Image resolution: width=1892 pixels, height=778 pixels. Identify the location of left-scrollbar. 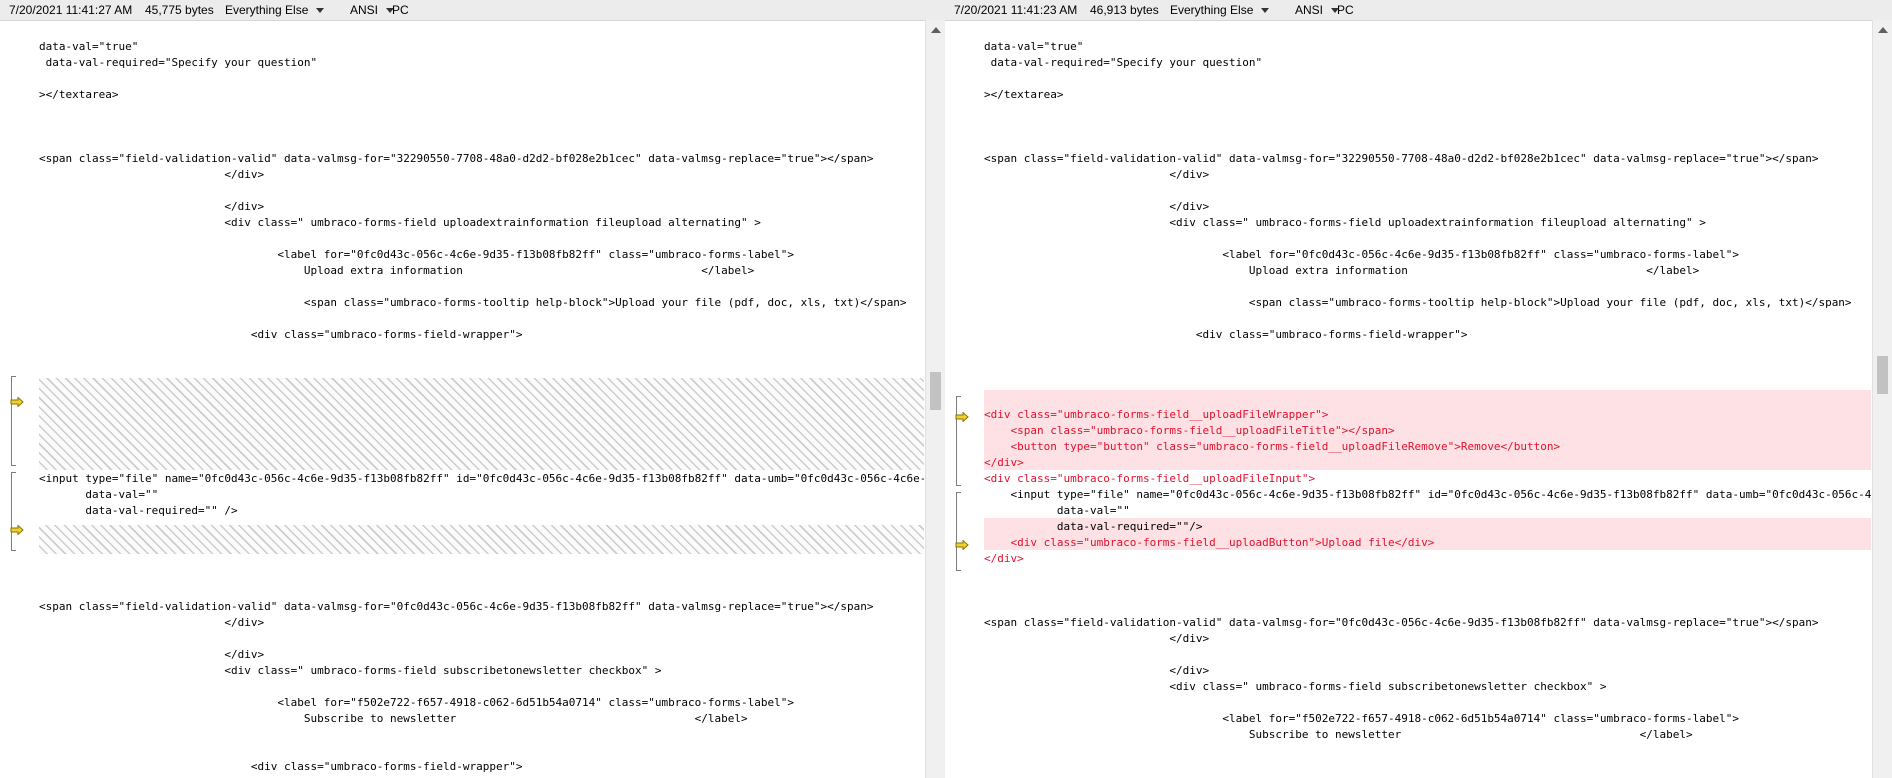
(935, 399).